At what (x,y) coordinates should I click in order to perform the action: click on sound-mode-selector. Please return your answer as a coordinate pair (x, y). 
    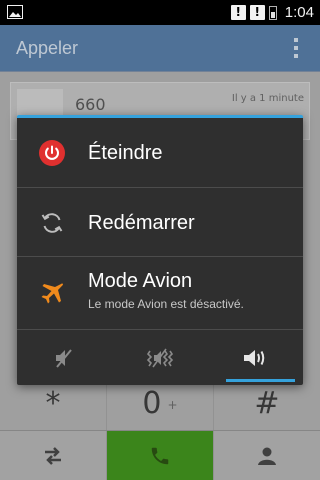
    Looking at the image, I should click on (160, 357).